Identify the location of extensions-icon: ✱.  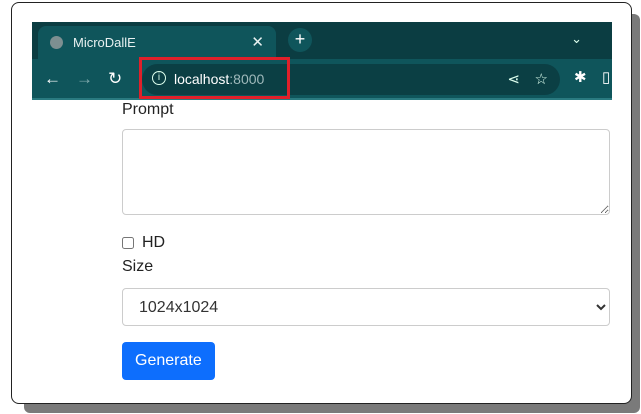
(580, 77).